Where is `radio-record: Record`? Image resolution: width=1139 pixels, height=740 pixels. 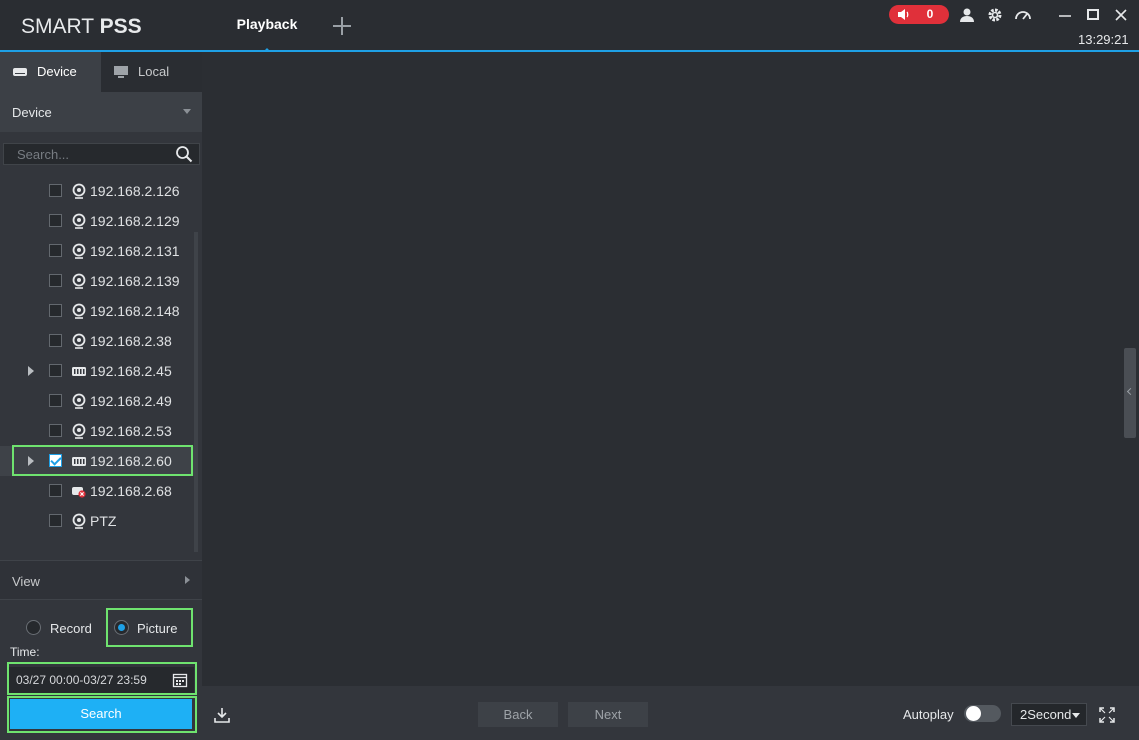
radio-record: Record is located at coordinates (66, 628).